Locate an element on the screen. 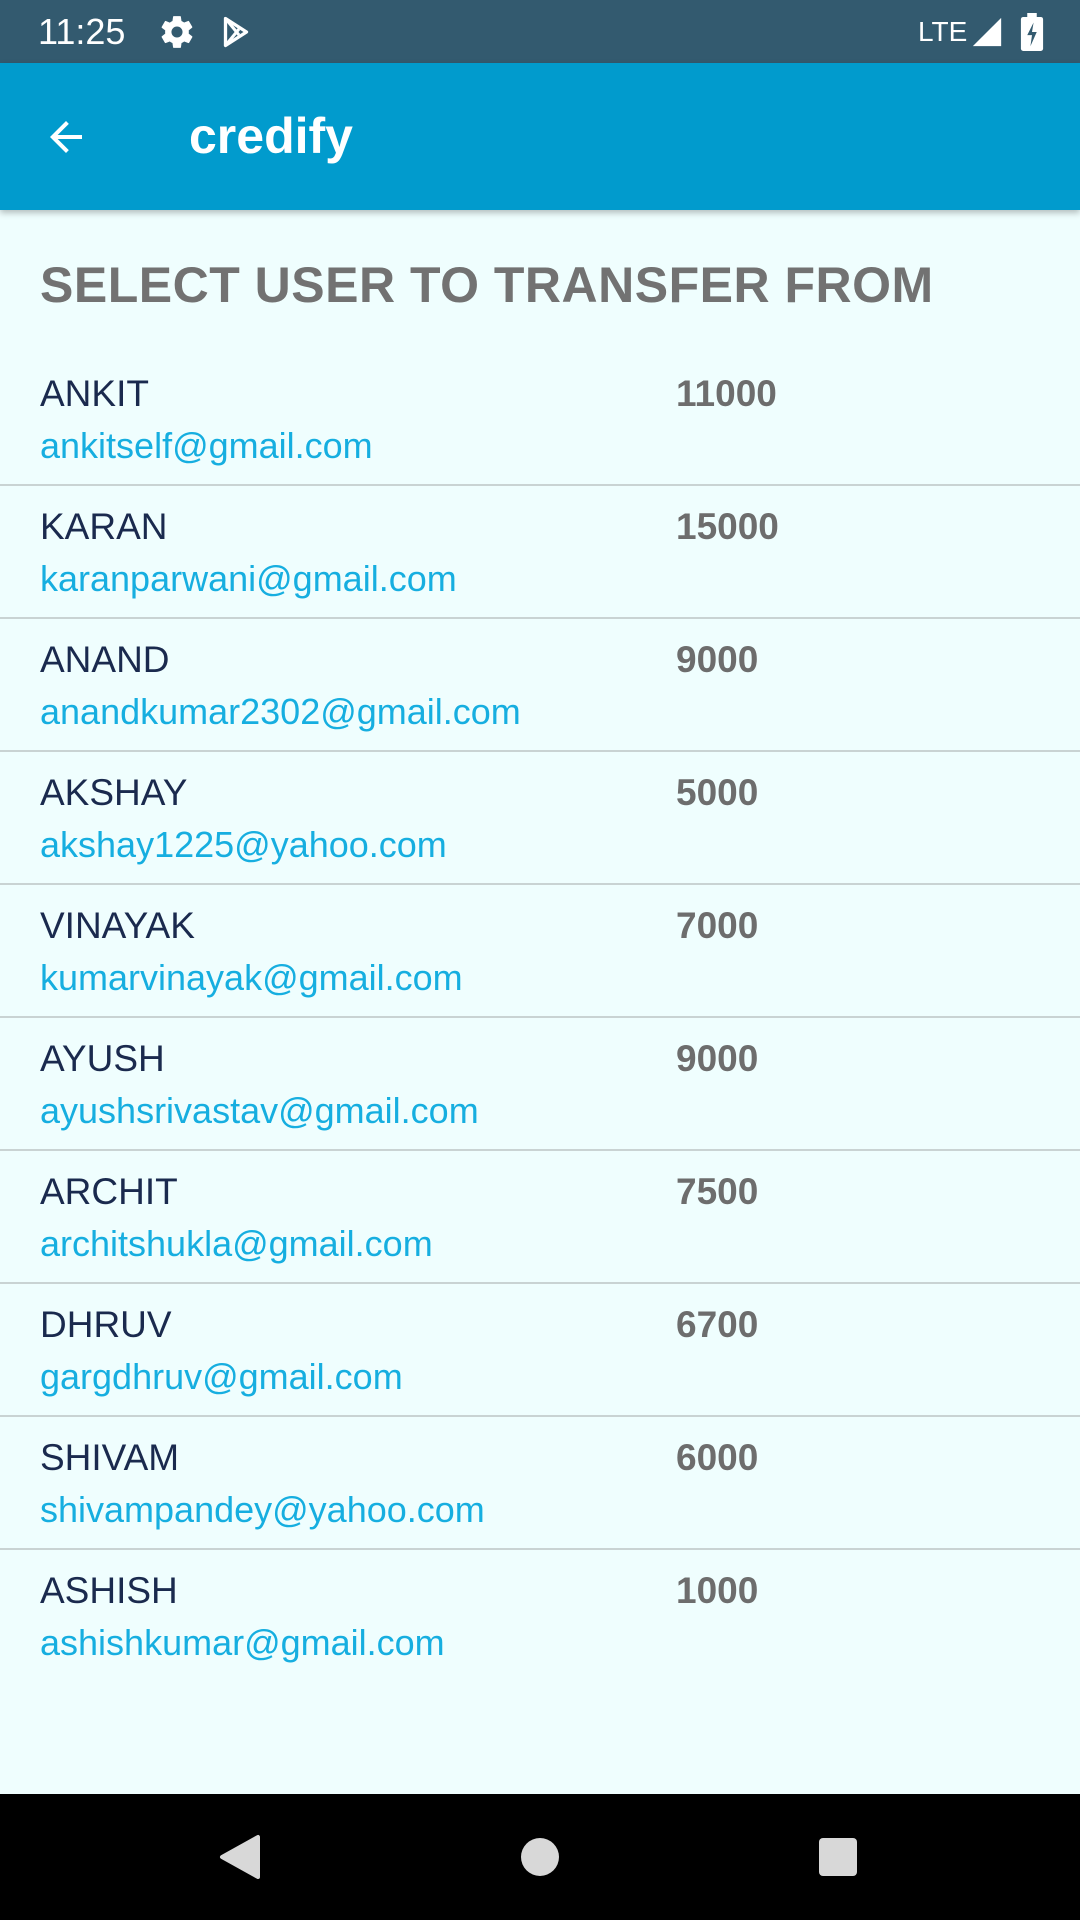 The image size is (1080, 1920). status-bar: 11:25 LTE is located at coordinates (540, 31).